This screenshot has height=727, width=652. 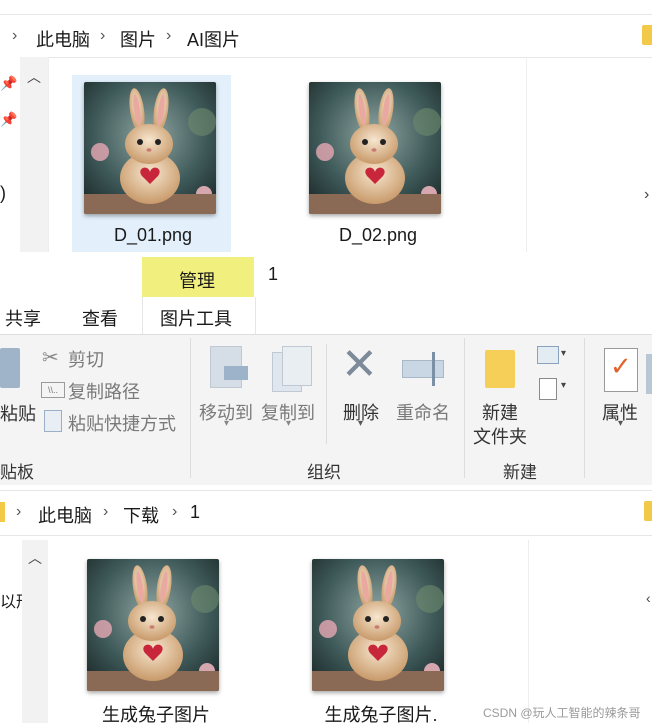 What do you see at coordinates (104, 391) in the screenshot?
I see `copy-path-button: 复制路径` at bounding box center [104, 391].